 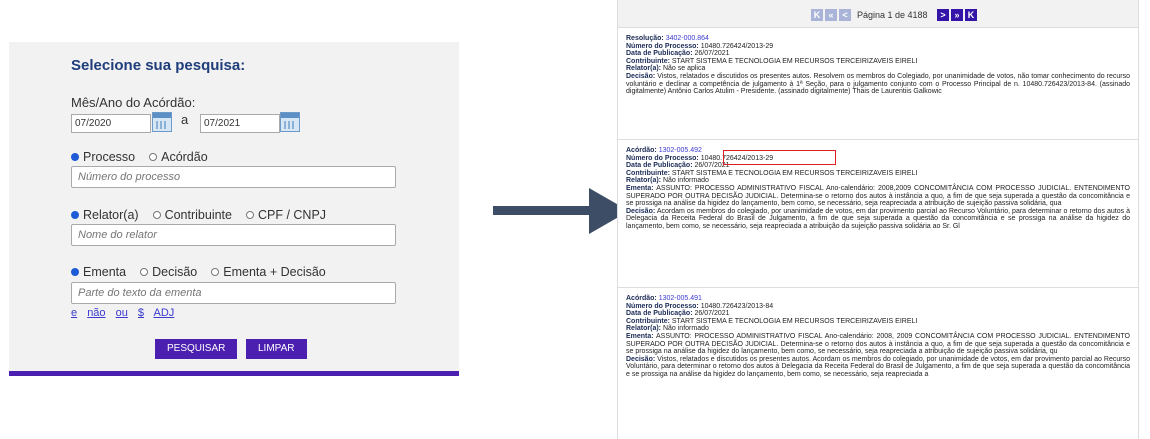 What do you see at coordinates (240, 123) in the screenshot?
I see `date-to-input` at bounding box center [240, 123].